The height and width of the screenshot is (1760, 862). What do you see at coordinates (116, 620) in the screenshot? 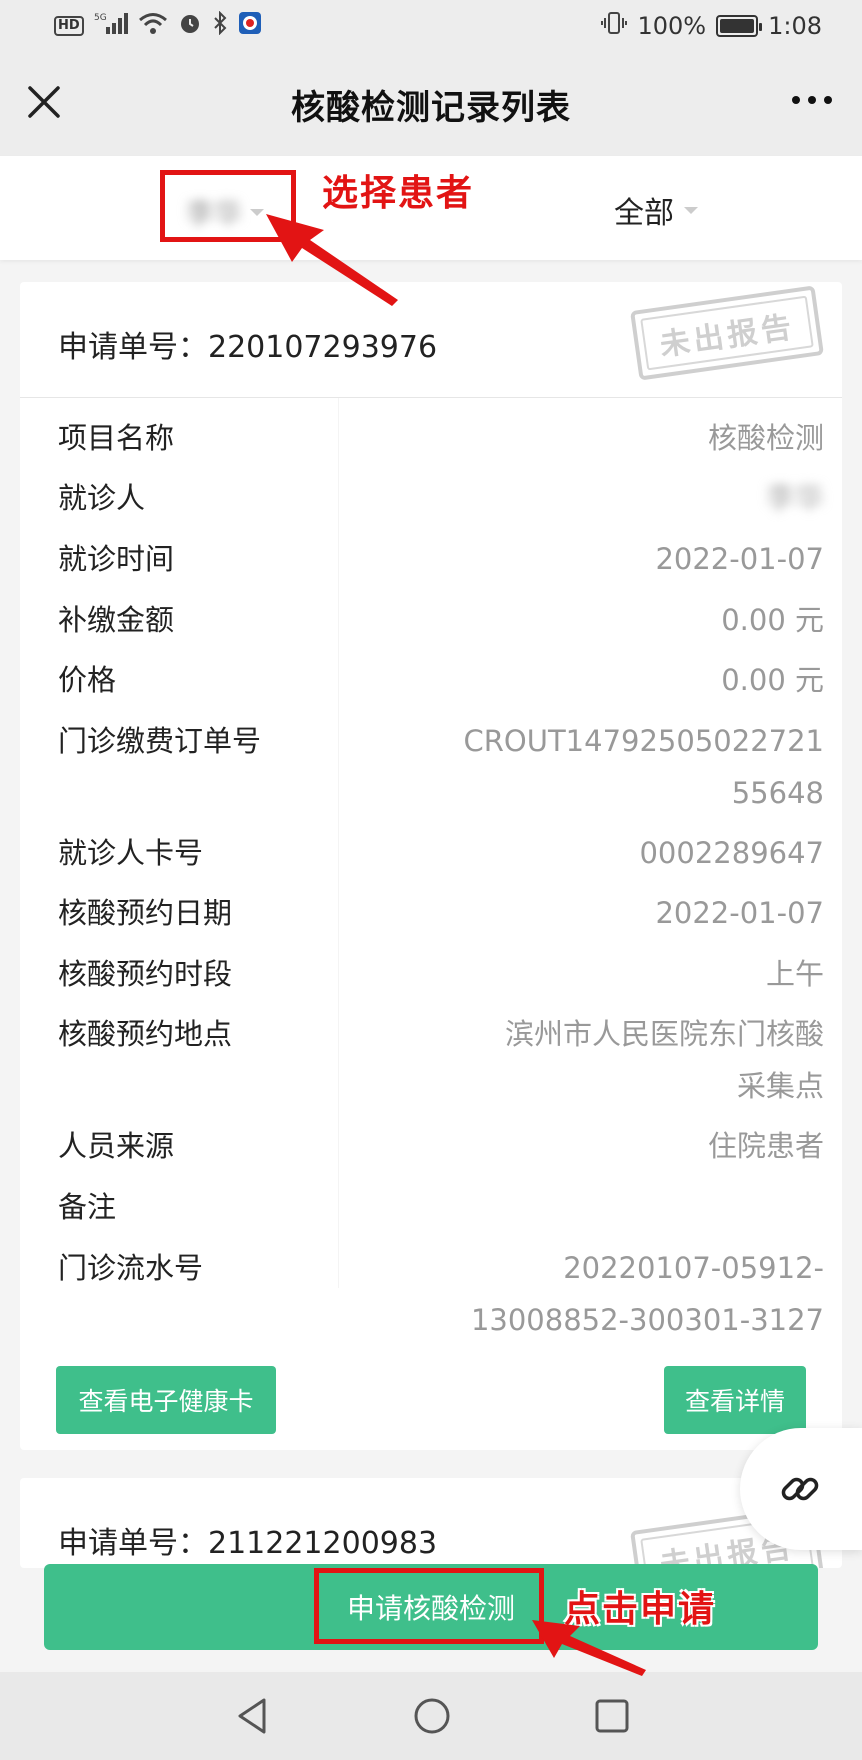
I see `detail-label: 补缴金额` at bounding box center [116, 620].